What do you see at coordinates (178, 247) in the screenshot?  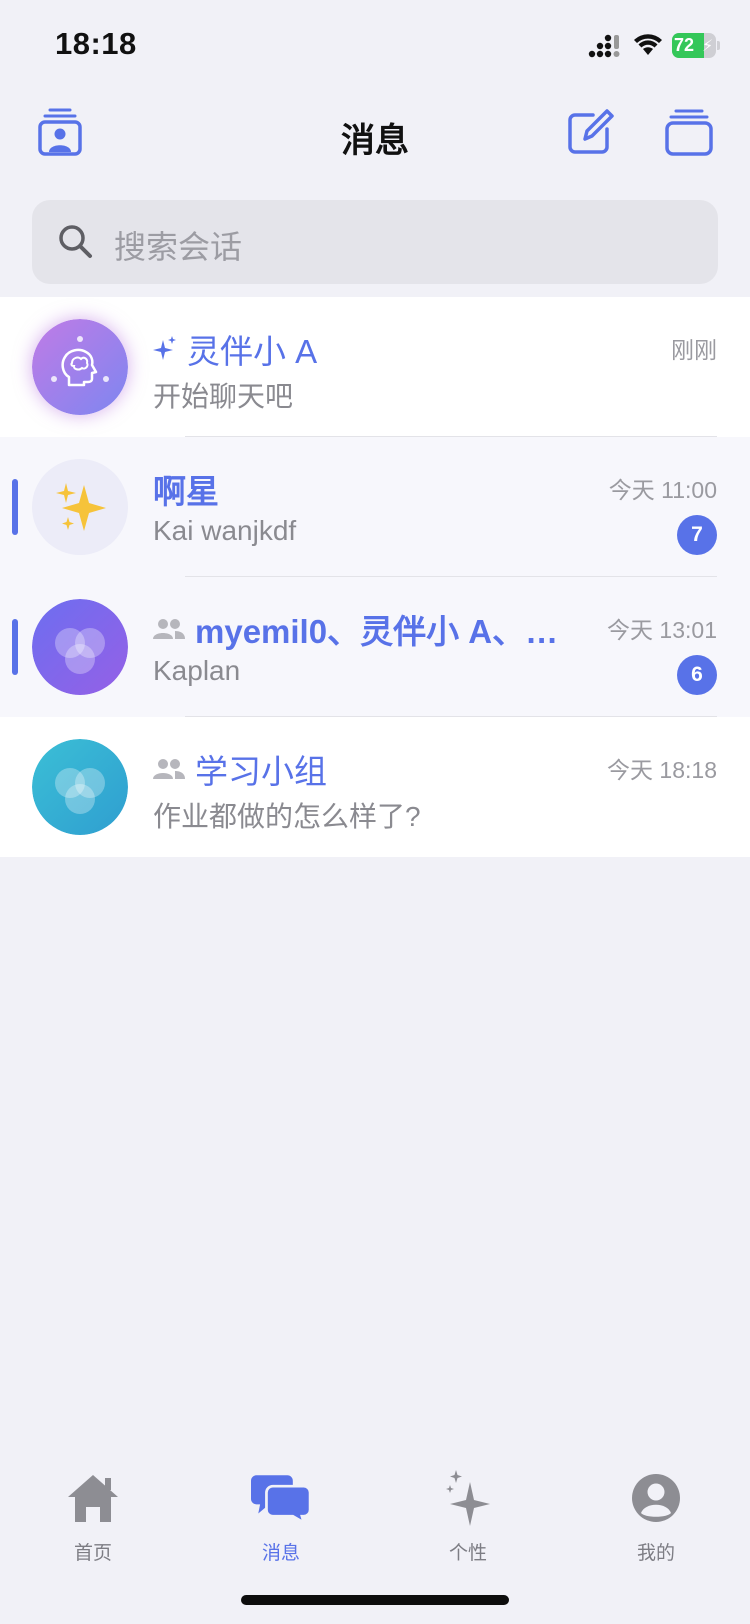 I see `search-placeholder: 搜索会话` at bounding box center [178, 247].